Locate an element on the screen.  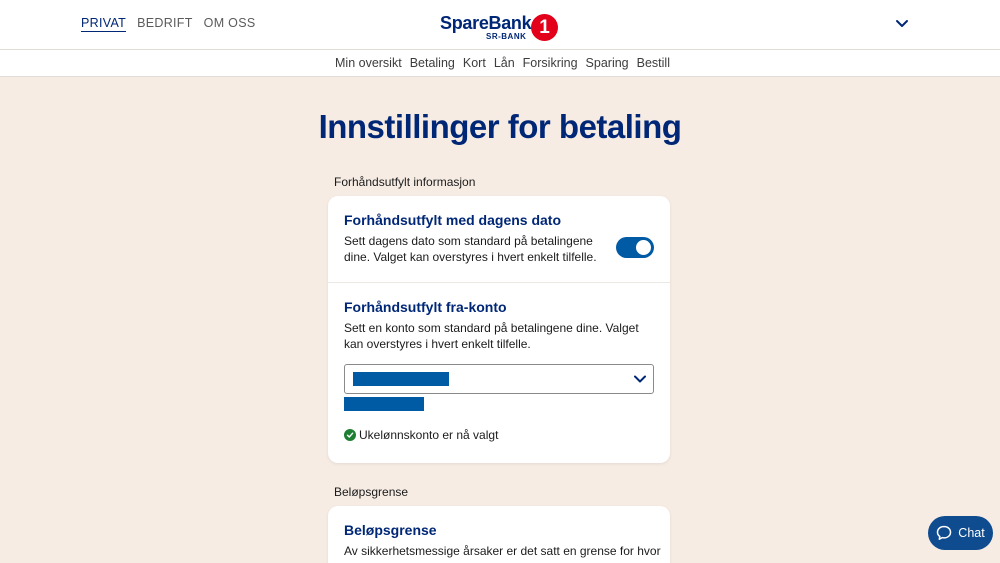
chat-button: Chat is located at coordinates (960, 533).